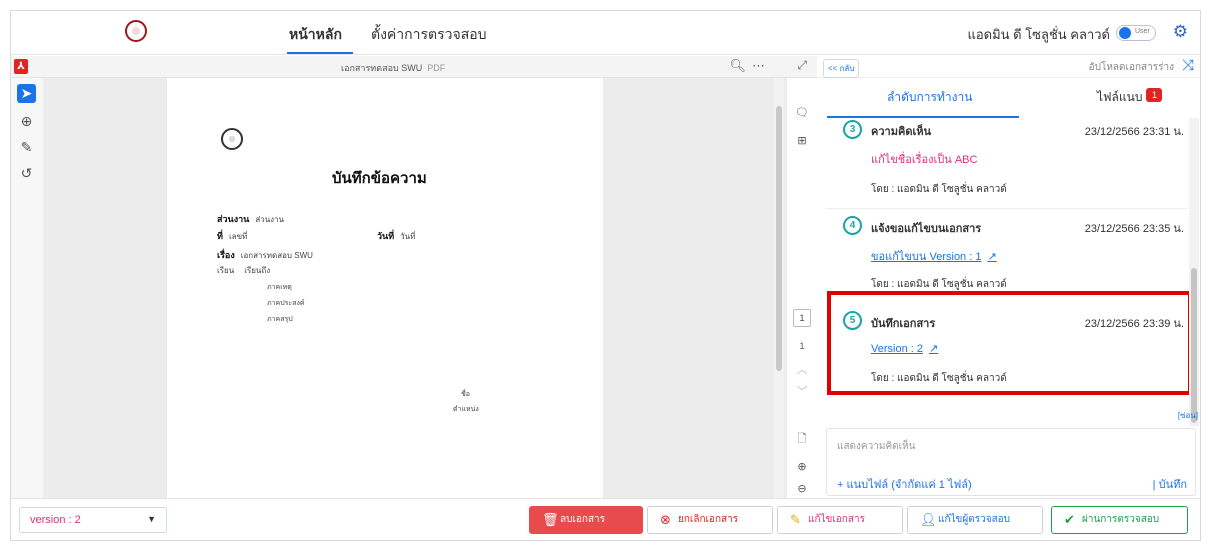  What do you see at coordinates (1188, 415) in the screenshot?
I see `hide-link: [ซ่อน]` at bounding box center [1188, 415].